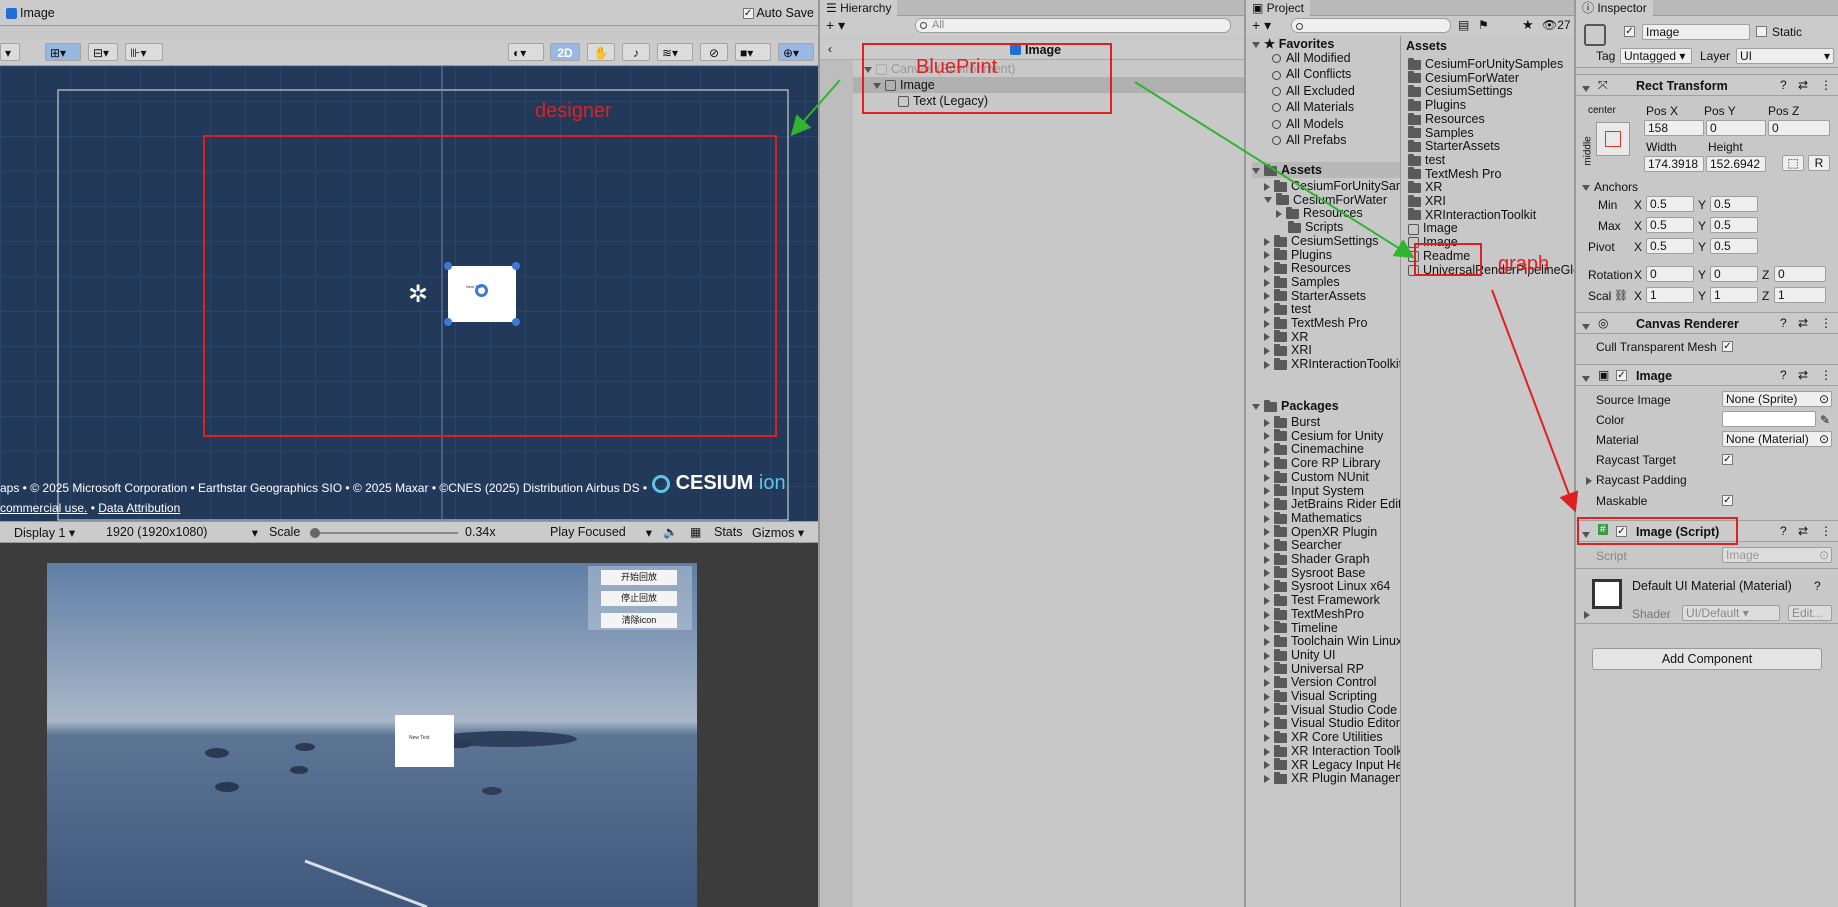 The height and width of the screenshot is (907, 1838). Describe the element at coordinates (1707, 85) in the screenshot. I see `rect-transform-header: ⤧ Rect Transform ? ⇄ ⋮` at that location.